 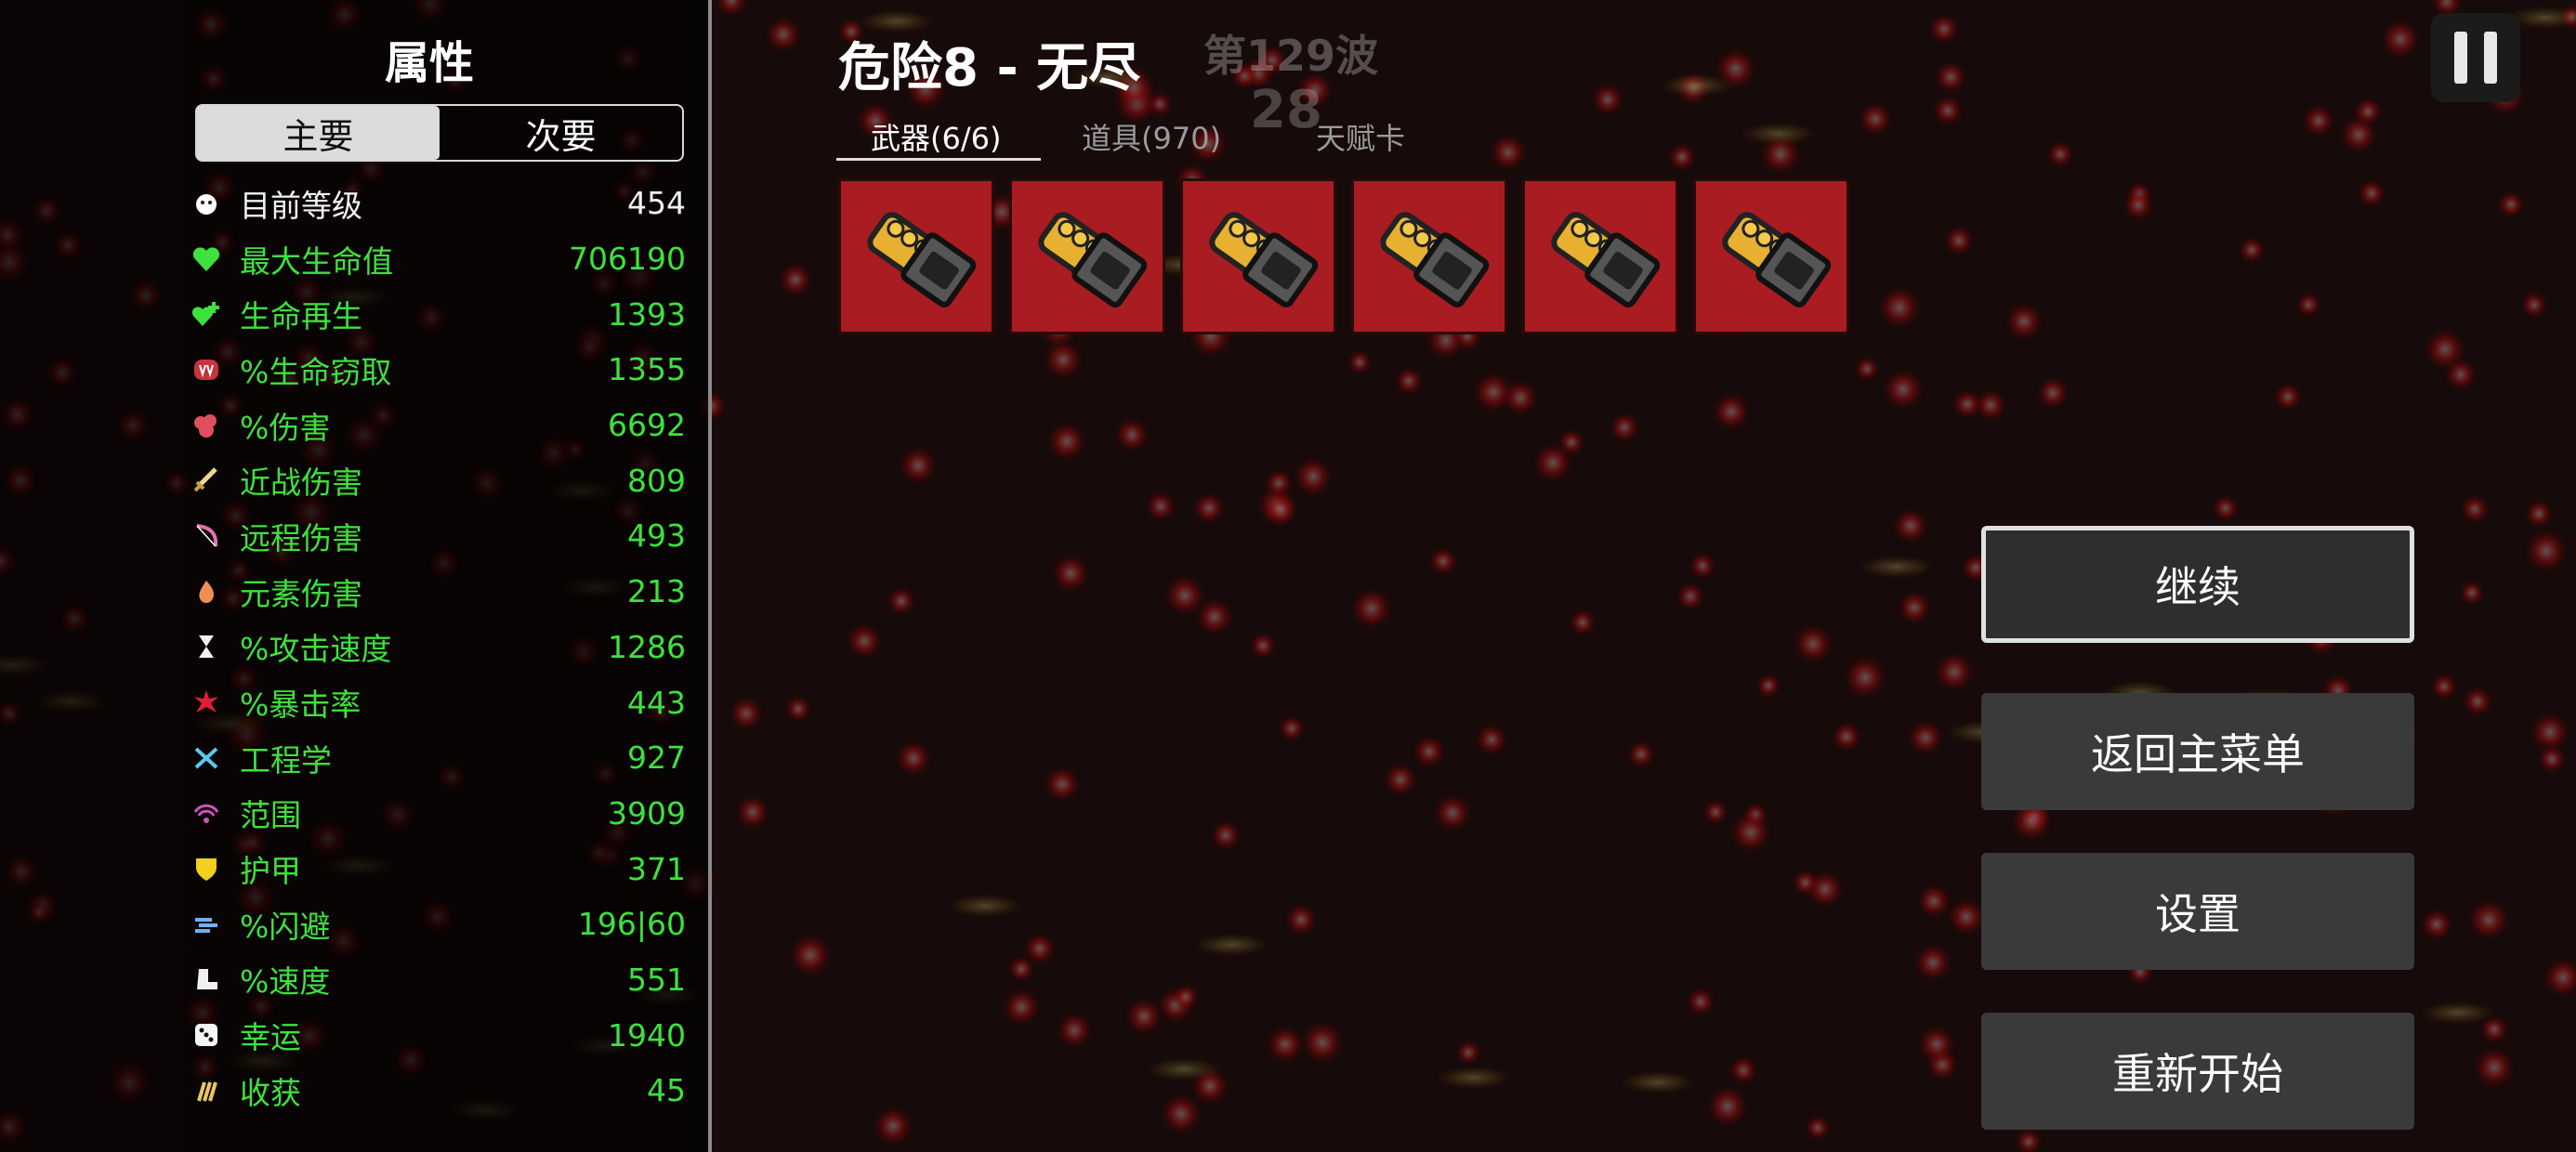 What do you see at coordinates (206, 702) in the screenshot?
I see `crit-icon` at bounding box center [206, 702].